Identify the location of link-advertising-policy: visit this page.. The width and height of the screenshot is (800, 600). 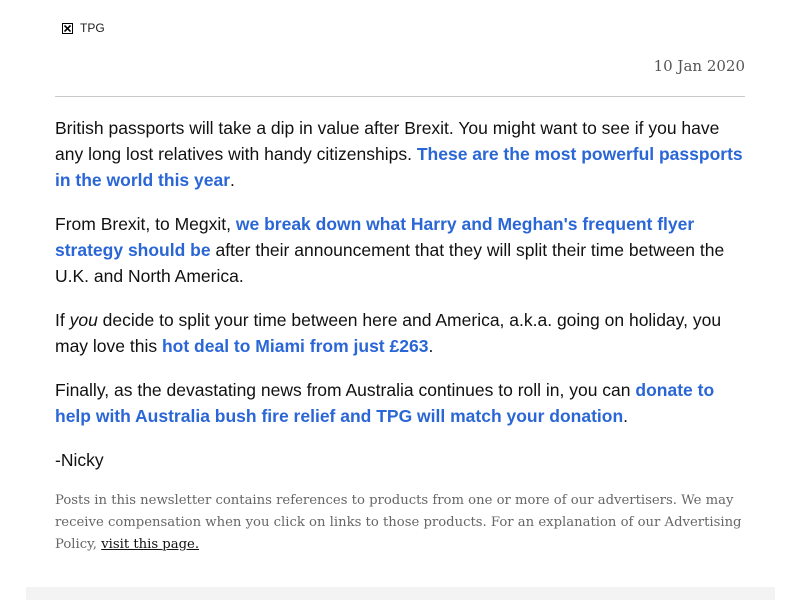
(150, 544).